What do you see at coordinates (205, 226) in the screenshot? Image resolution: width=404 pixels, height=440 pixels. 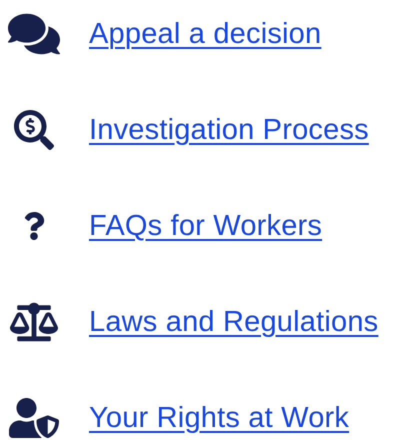 I see `nav-link: FAQs for Workers` at bounding box center [205, 226].